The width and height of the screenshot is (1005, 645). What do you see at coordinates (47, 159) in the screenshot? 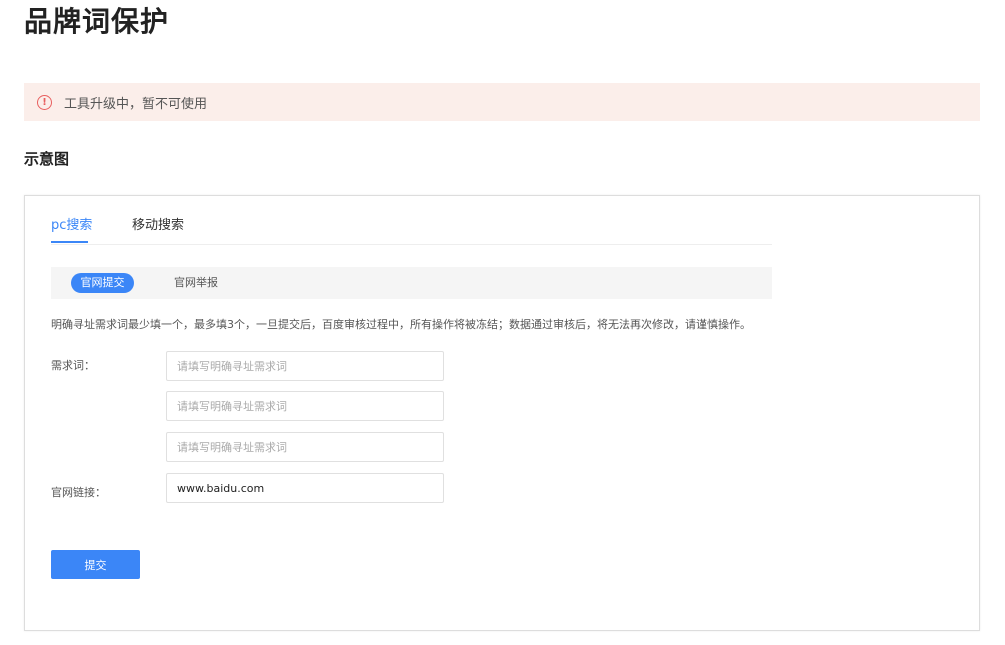
I see `section-title: 示意图` at bounding box center [47, 159].